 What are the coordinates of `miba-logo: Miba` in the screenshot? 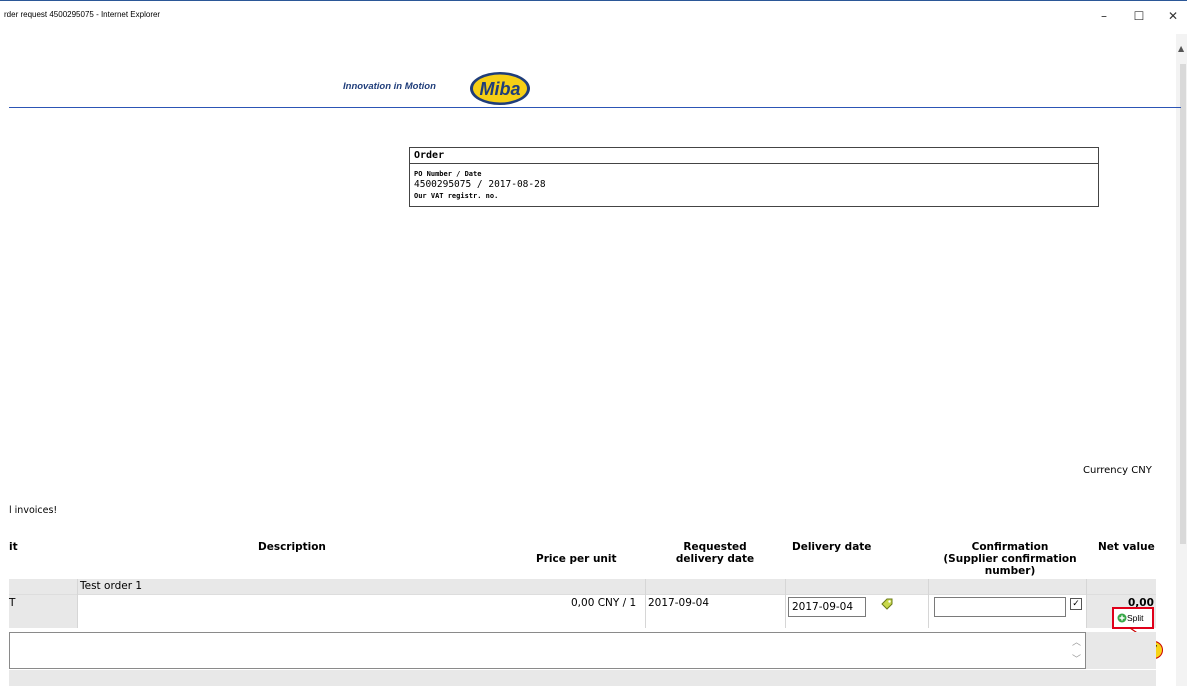 It's located at (500, 88).